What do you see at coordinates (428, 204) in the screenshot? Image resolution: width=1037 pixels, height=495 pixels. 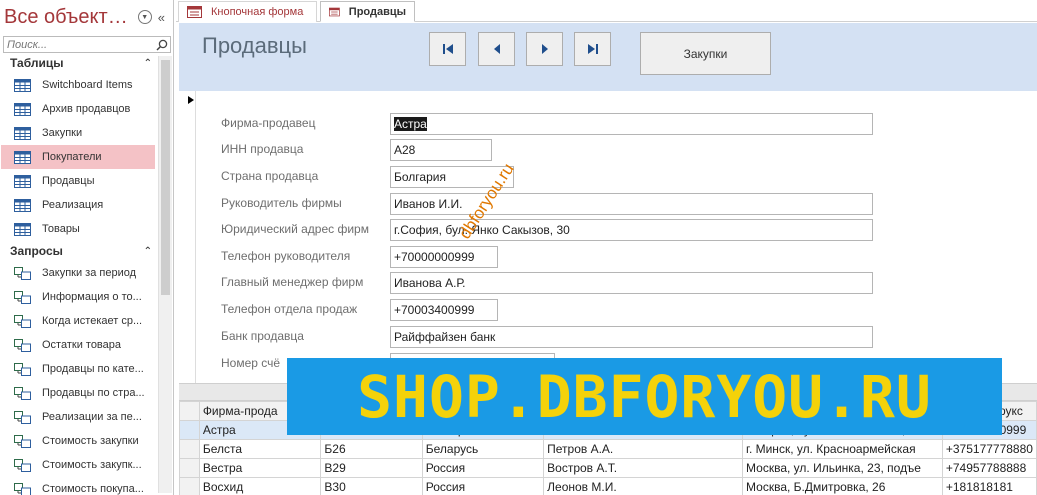 I see `field-value: Иванов И.И.` at bounding box center [428, 204].